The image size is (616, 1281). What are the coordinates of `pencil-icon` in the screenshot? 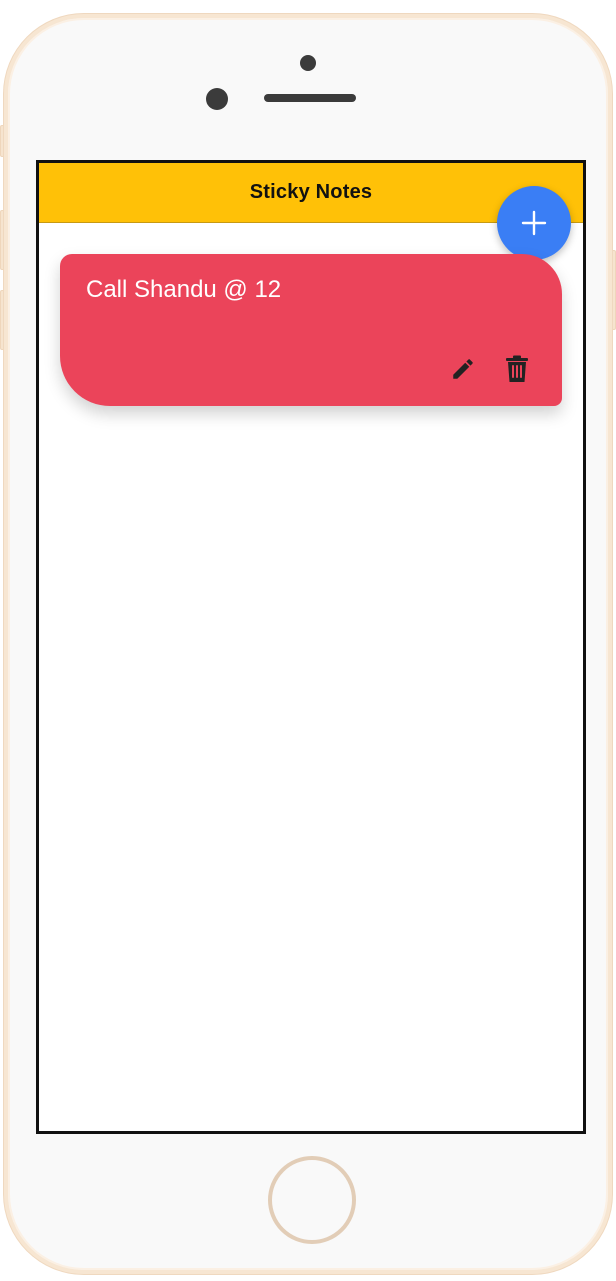 It's located at (463, 369).